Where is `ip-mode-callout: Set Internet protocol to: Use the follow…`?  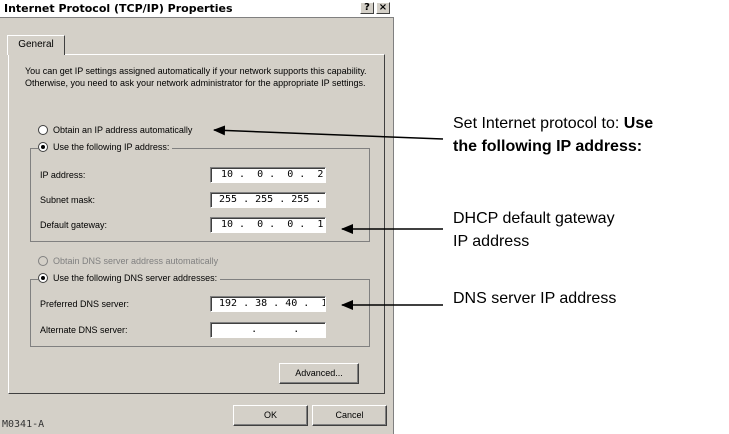 ip-mode-callout: Set Internet protocol to: Use the follow… is located at coordinates (553, 135).